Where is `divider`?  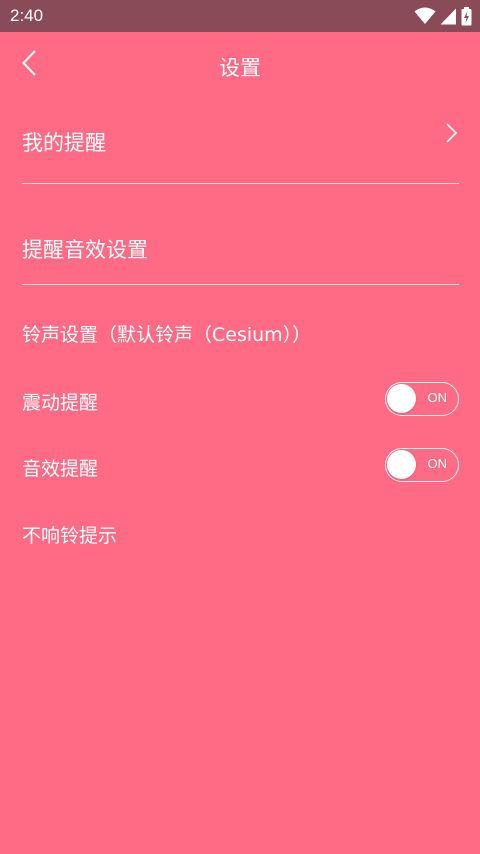 divider is located at coordinates (240, 284).